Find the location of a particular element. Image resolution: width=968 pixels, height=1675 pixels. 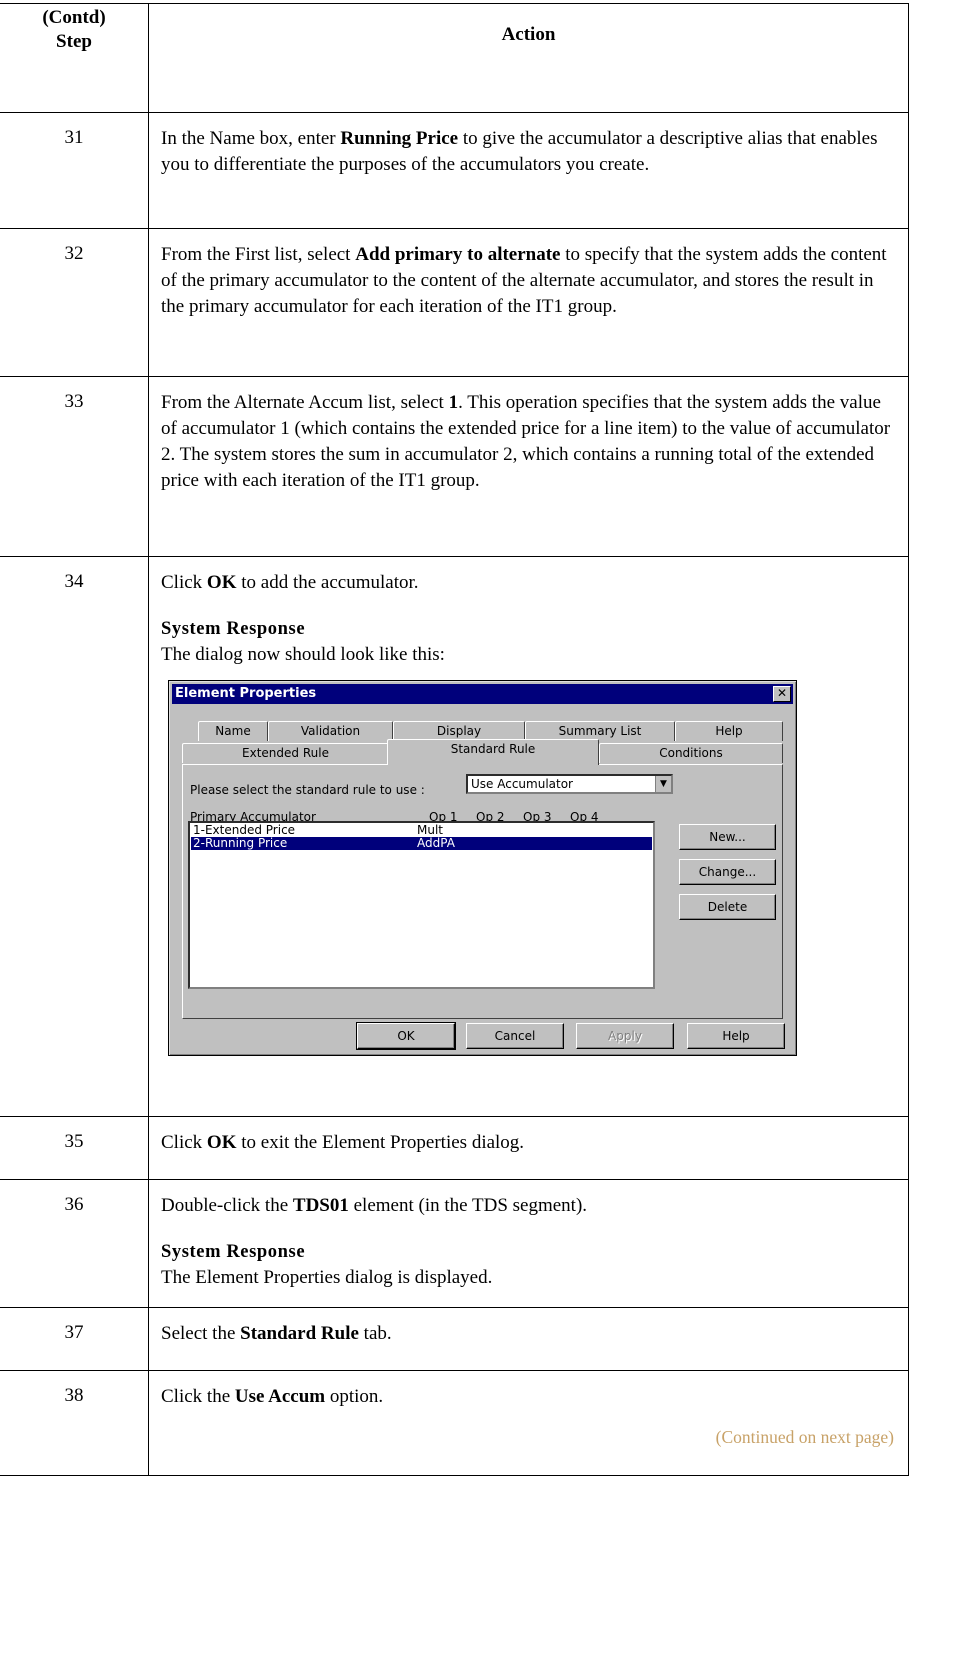

help-button: Help is located at coordinates (736, 1036).